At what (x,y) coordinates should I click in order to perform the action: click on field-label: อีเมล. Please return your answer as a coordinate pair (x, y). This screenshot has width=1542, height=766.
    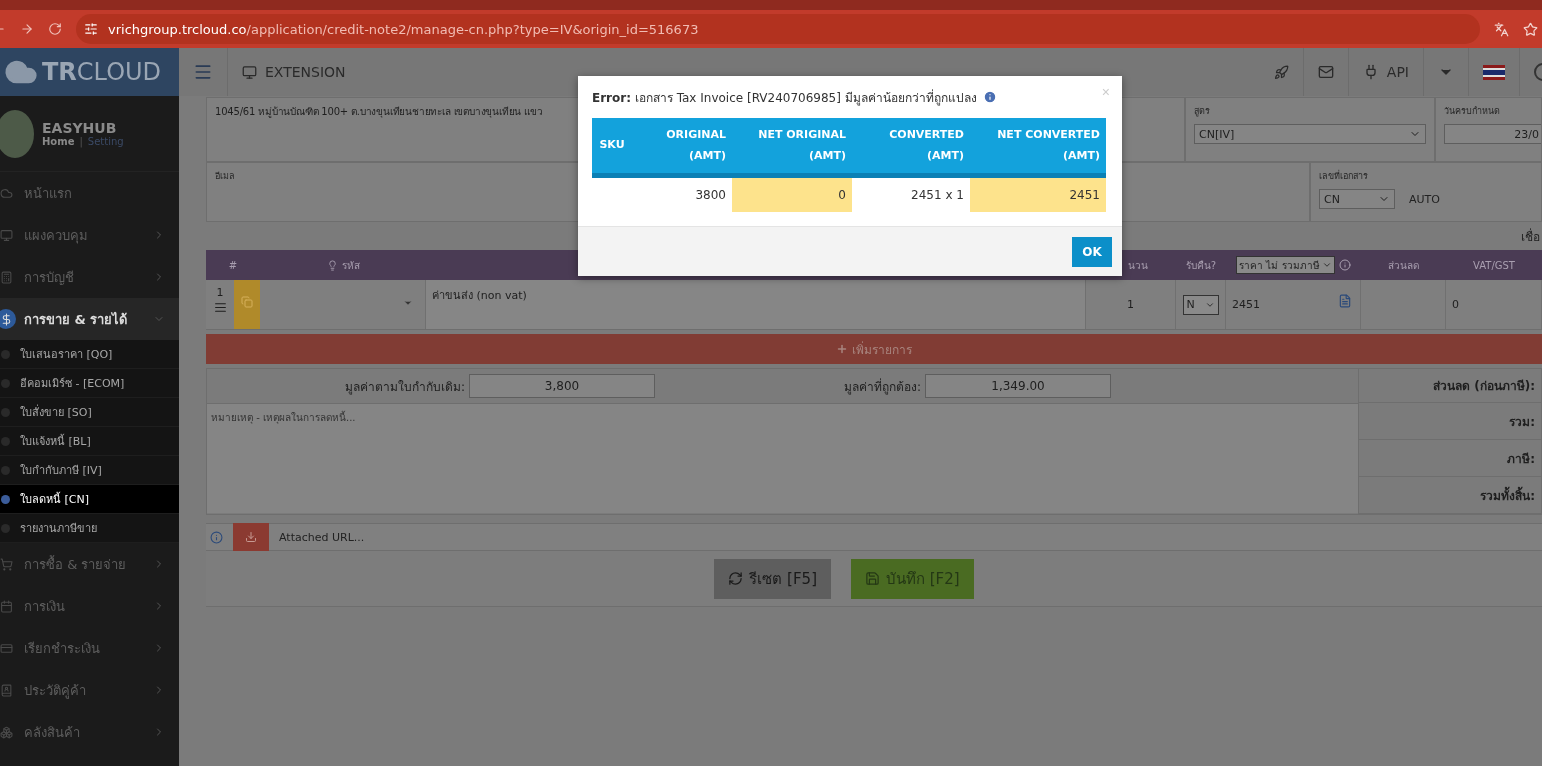
    Looking at the image, I should click on (225, 176).